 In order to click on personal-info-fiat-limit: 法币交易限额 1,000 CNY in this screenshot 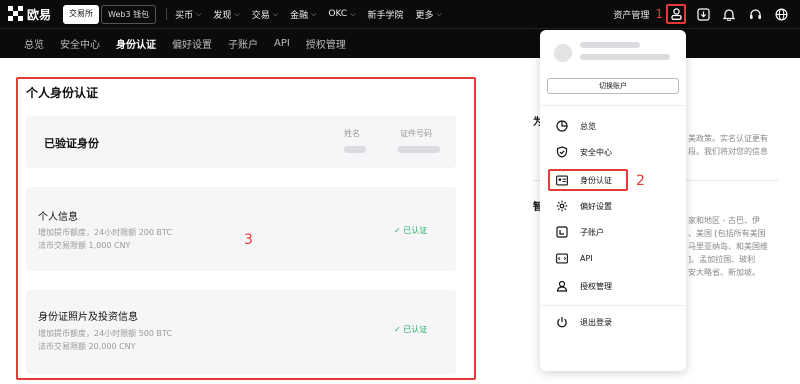, I will do `click(84, 245)`.